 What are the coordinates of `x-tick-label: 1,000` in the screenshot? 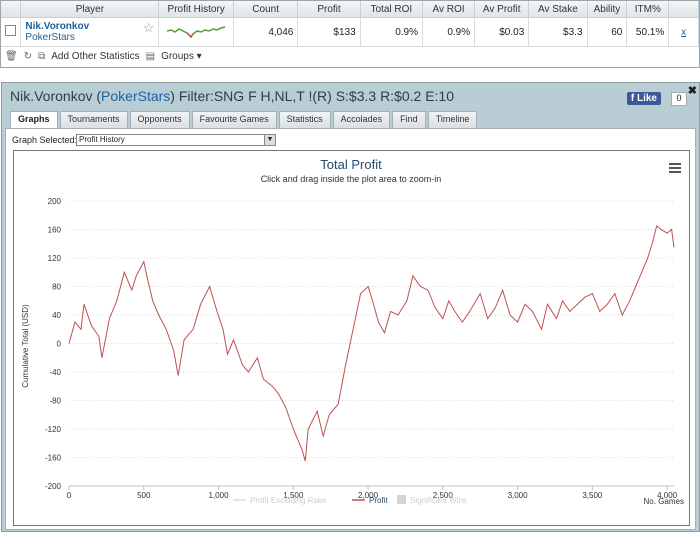 It's located at (219, 495).